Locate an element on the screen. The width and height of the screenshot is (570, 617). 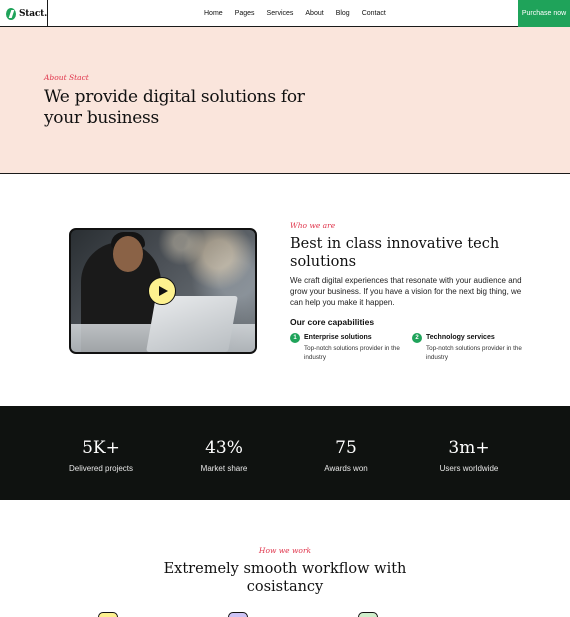
stat-value: 3m+ is located at coordinates (469, 448).